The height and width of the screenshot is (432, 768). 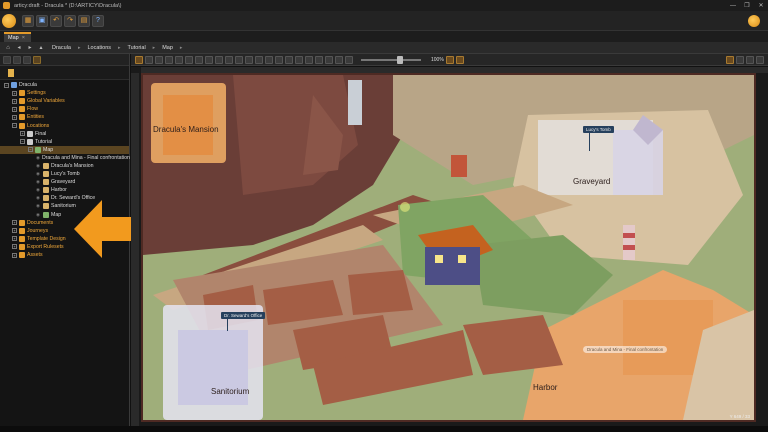 What do you see at coordinates (545, 387) in the screenshot?
I see `map-label-harbor: Harbor` at bounding box center [545, 387].